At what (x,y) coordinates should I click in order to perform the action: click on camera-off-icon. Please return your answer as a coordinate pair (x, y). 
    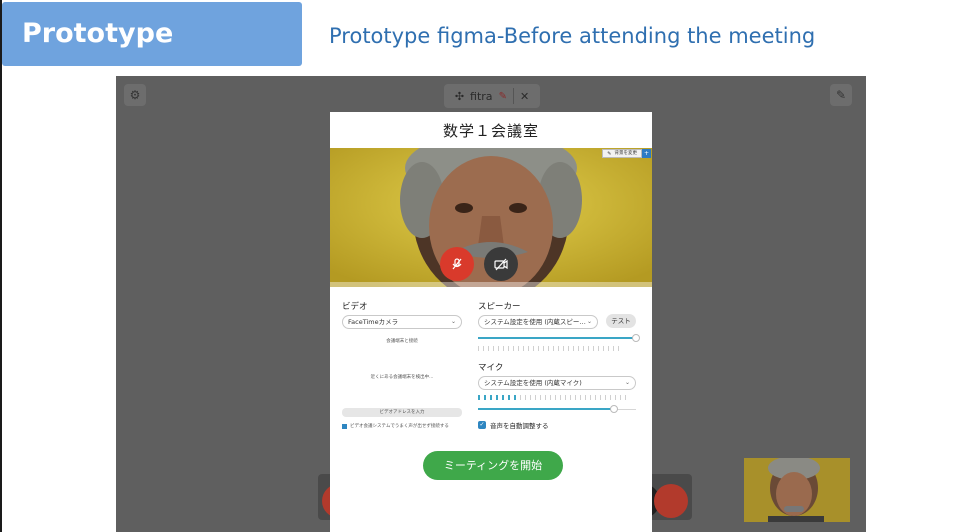
    Looking at the image, I should click on (501, 264).